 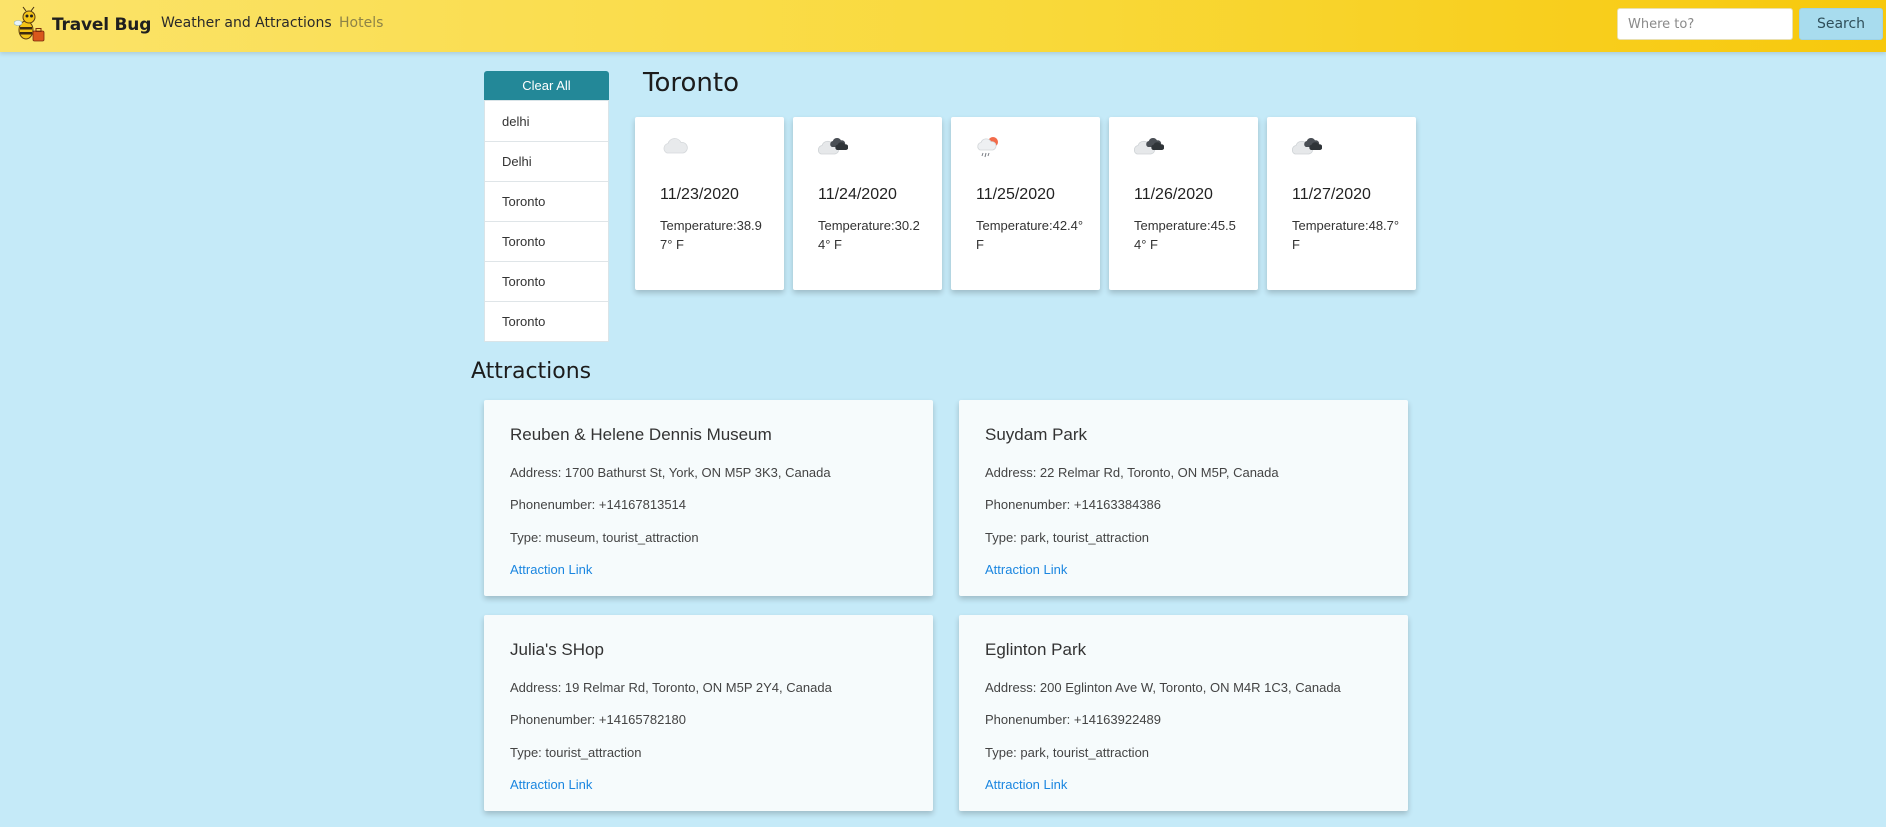 What do you see at coordinates (598, 504) in the screenshot?
I see `attraction-phone: Phonenumber: +14167813514` at bounding box center [598, 504].